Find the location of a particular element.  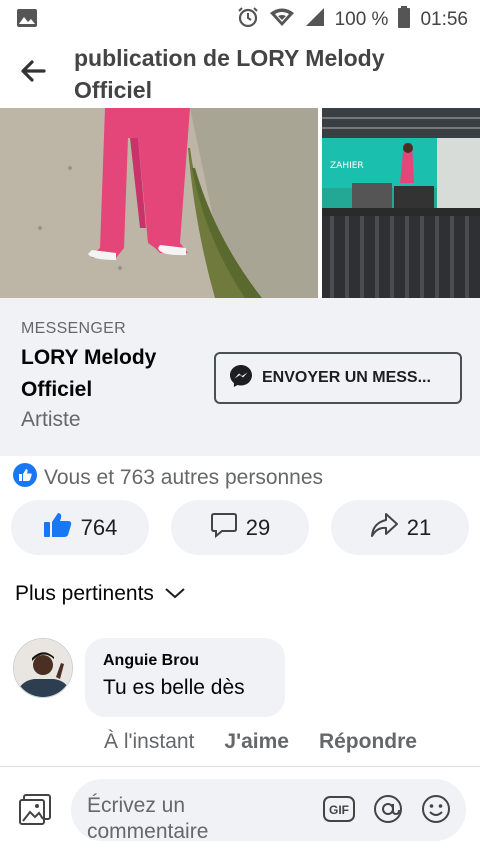

svg-text: ZAHIER is located at coordinates (347, 166).